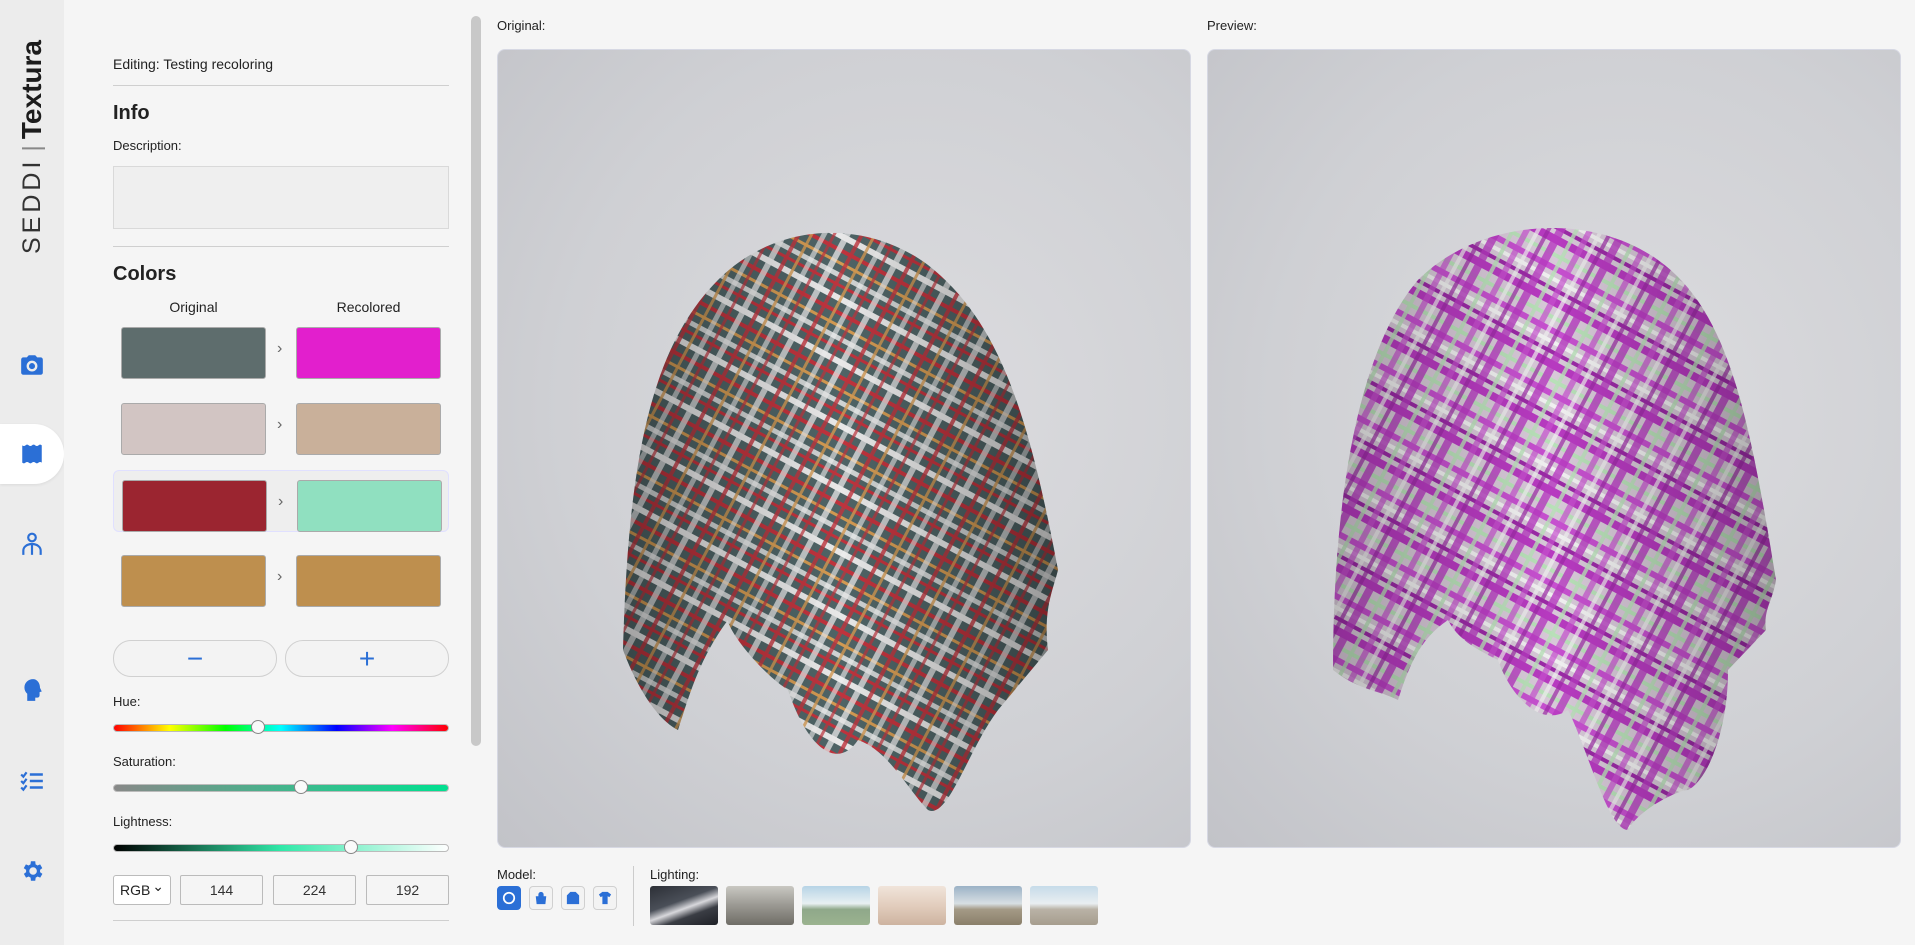 This screenshot has height=945, width=1915. I want to click on saturation-slider-handle, so click(301, 787).